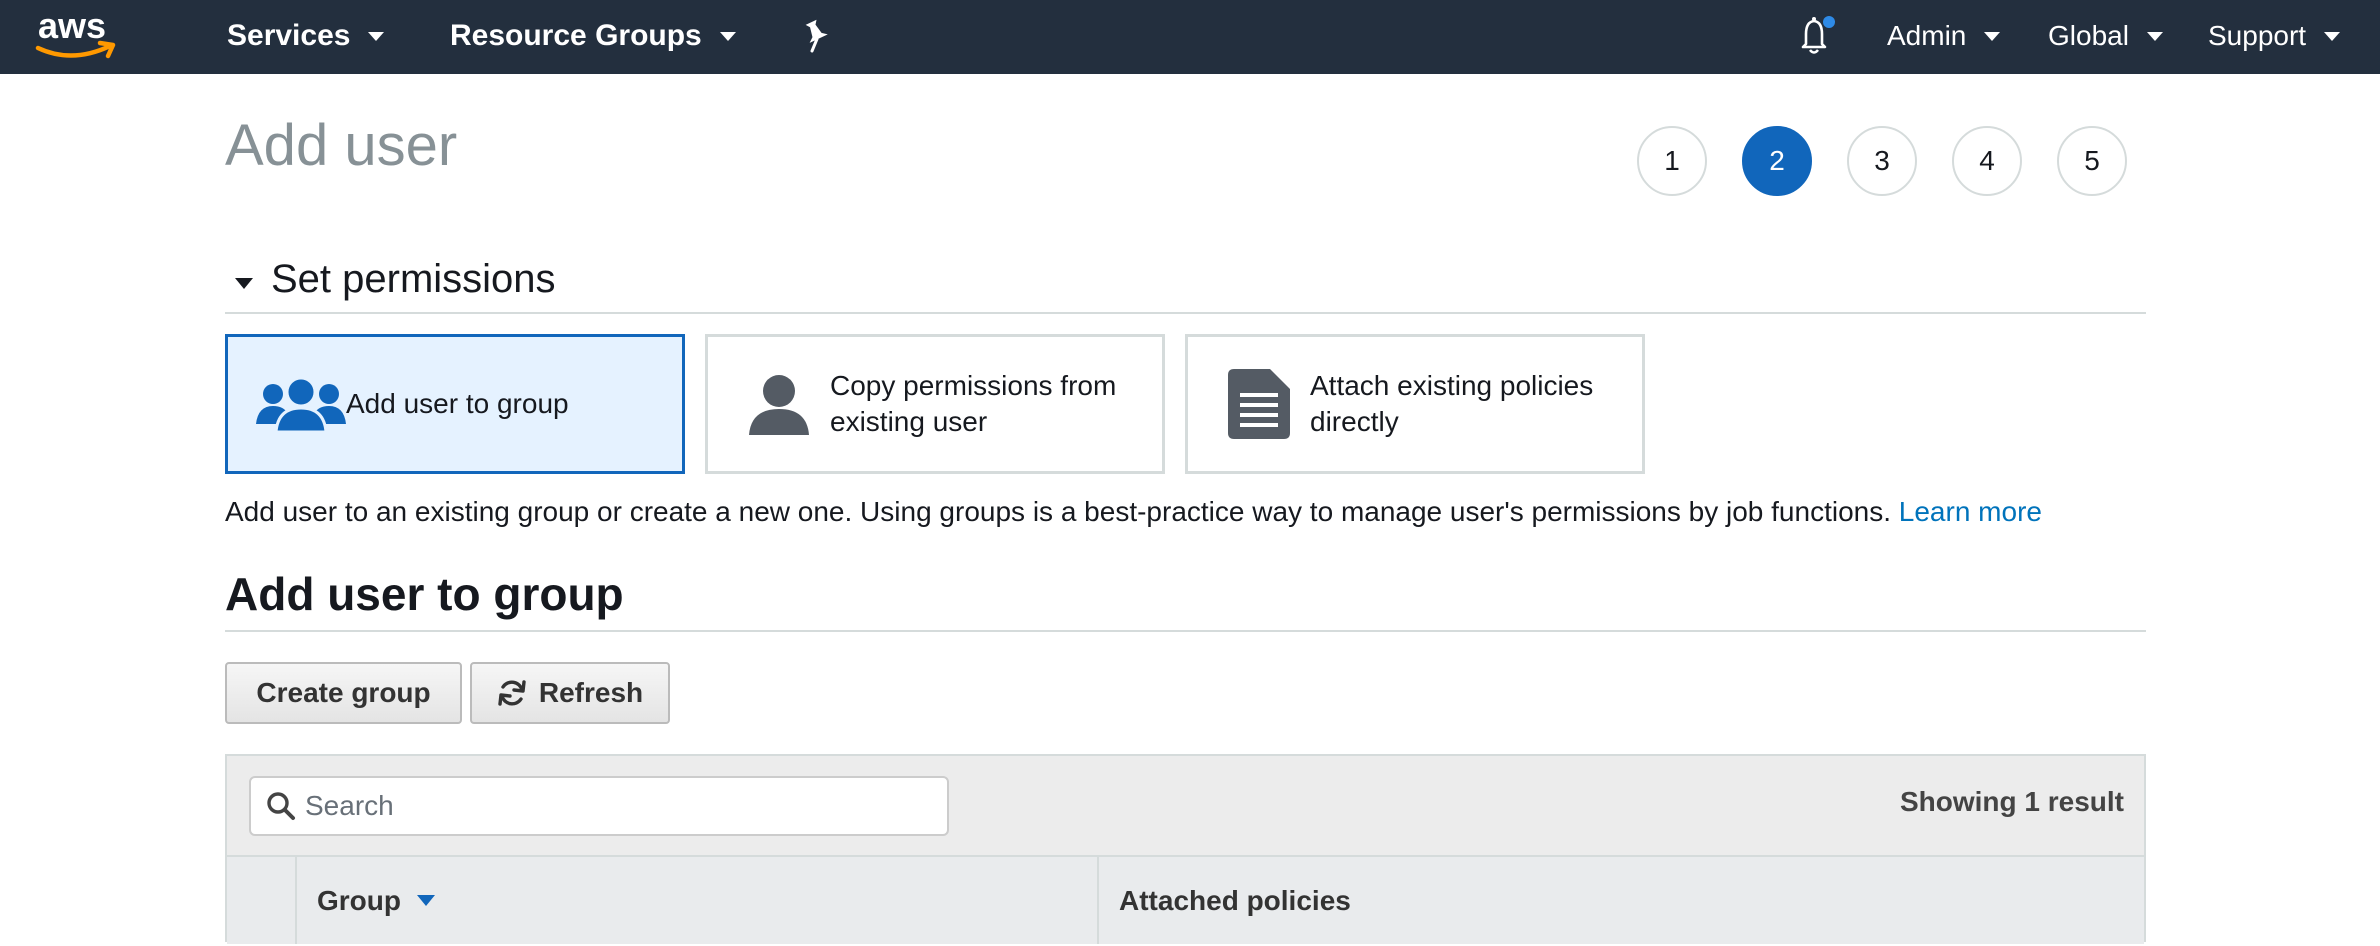 The image size is (2380, 946). I want to click on option-add-user-to-group: Add user to group, so click(455, 404).